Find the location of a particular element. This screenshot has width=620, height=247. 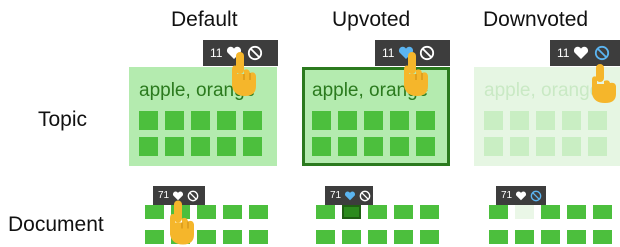

row-label-document: Document is located at coordinates (56, 224).